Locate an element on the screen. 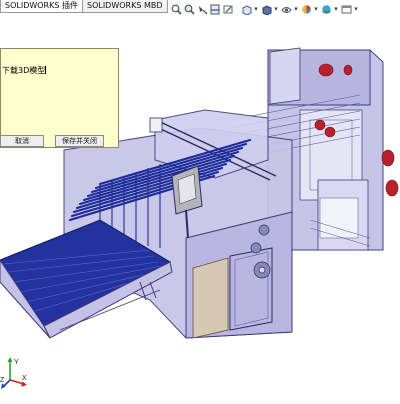 Image resolution: width=400 pixels, height=404 pixels. heads-up-view-toolbar: ▾ ▾ ▾ ▾ ▾ ▾ is located at coordinates (264, 9).